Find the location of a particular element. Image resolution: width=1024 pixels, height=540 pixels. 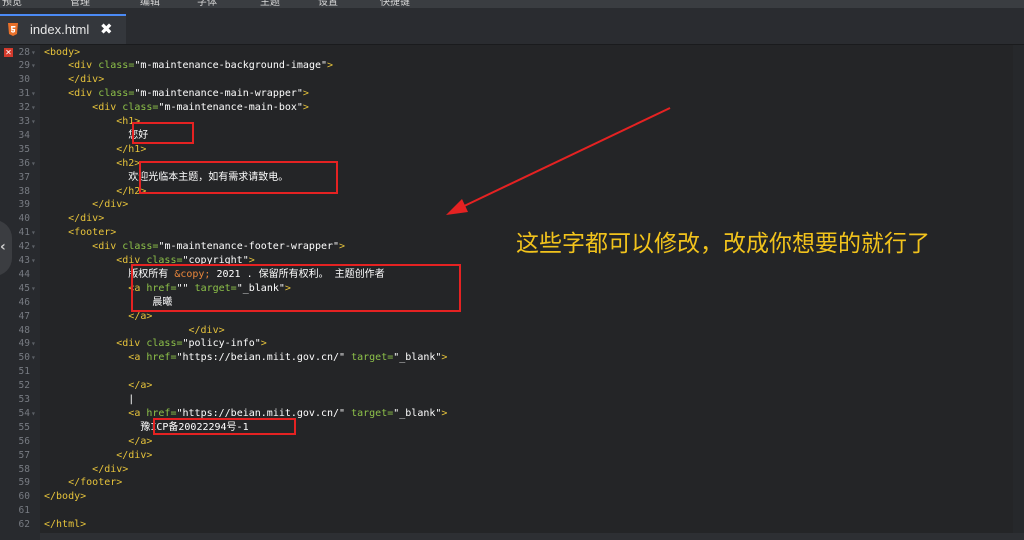

code-line: 30 </div> is located at coordinates (500, 80).